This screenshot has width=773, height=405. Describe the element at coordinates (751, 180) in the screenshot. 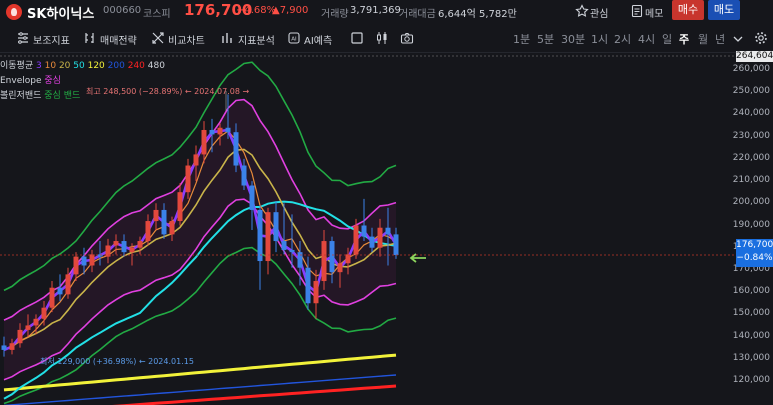

I see `price-tick-label: 210,000` at that location.